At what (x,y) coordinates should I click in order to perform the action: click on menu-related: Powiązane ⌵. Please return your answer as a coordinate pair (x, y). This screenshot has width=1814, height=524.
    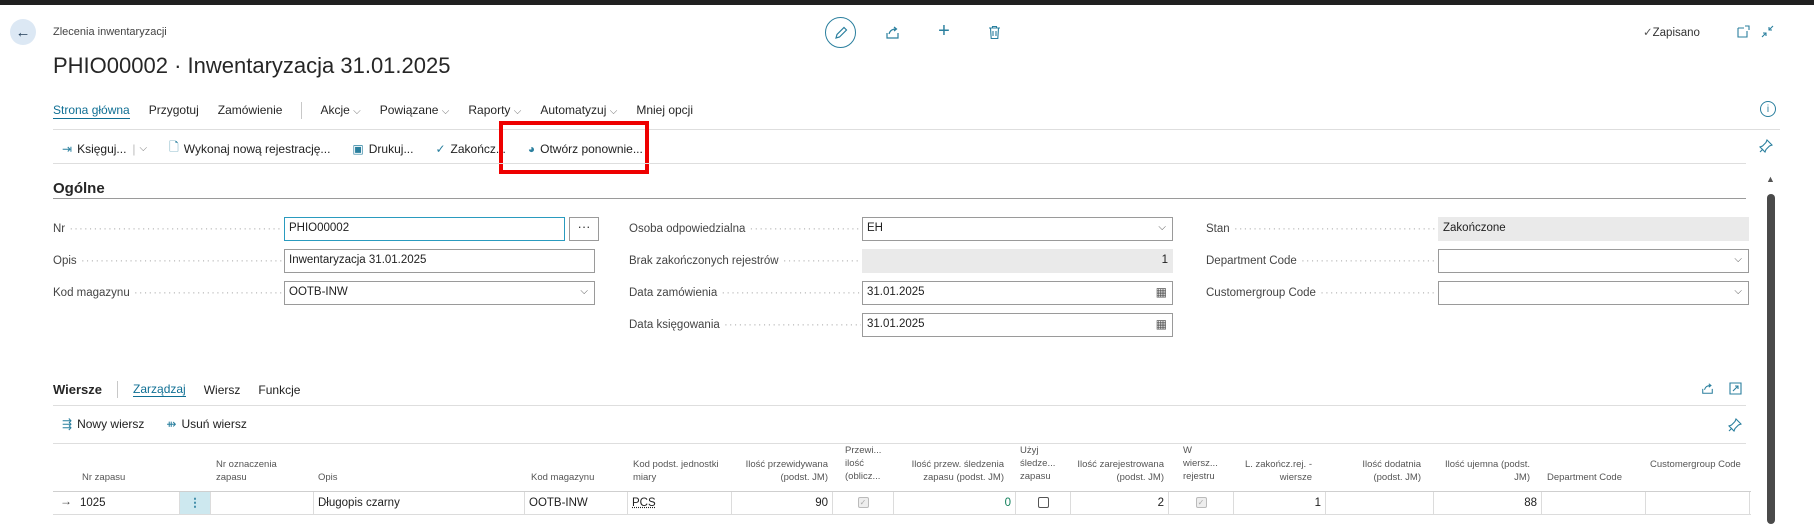
    Looking at the image, I should click on (415, 111).